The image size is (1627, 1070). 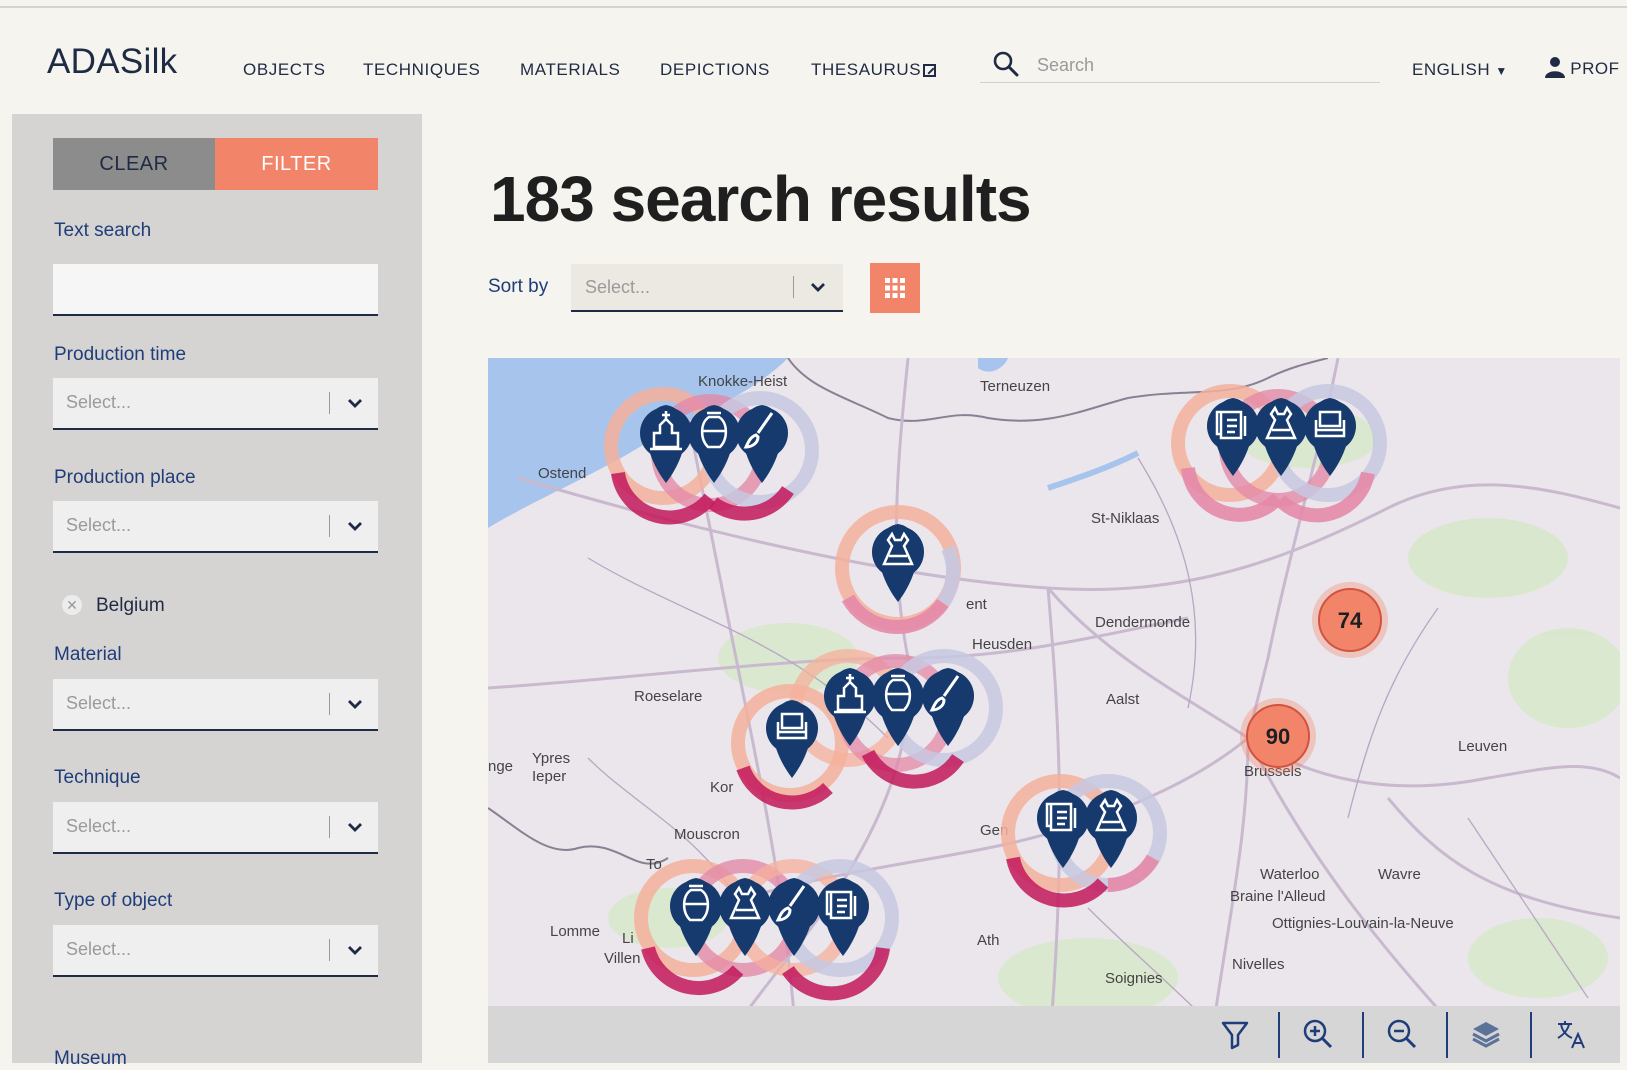 What do you see at coordinates (1350, 620) in the screenshot?
I see `cluster-count-74: 74` at bounding box center [1350, 620].